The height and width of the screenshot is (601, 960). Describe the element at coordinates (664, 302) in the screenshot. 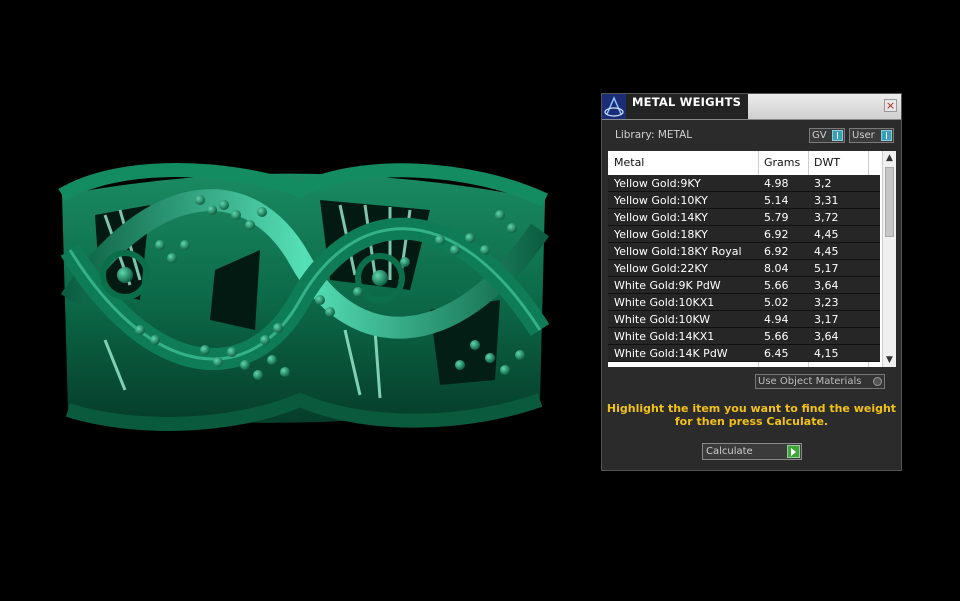

I see `metal-cell: White Gold:10KX1` at that location.